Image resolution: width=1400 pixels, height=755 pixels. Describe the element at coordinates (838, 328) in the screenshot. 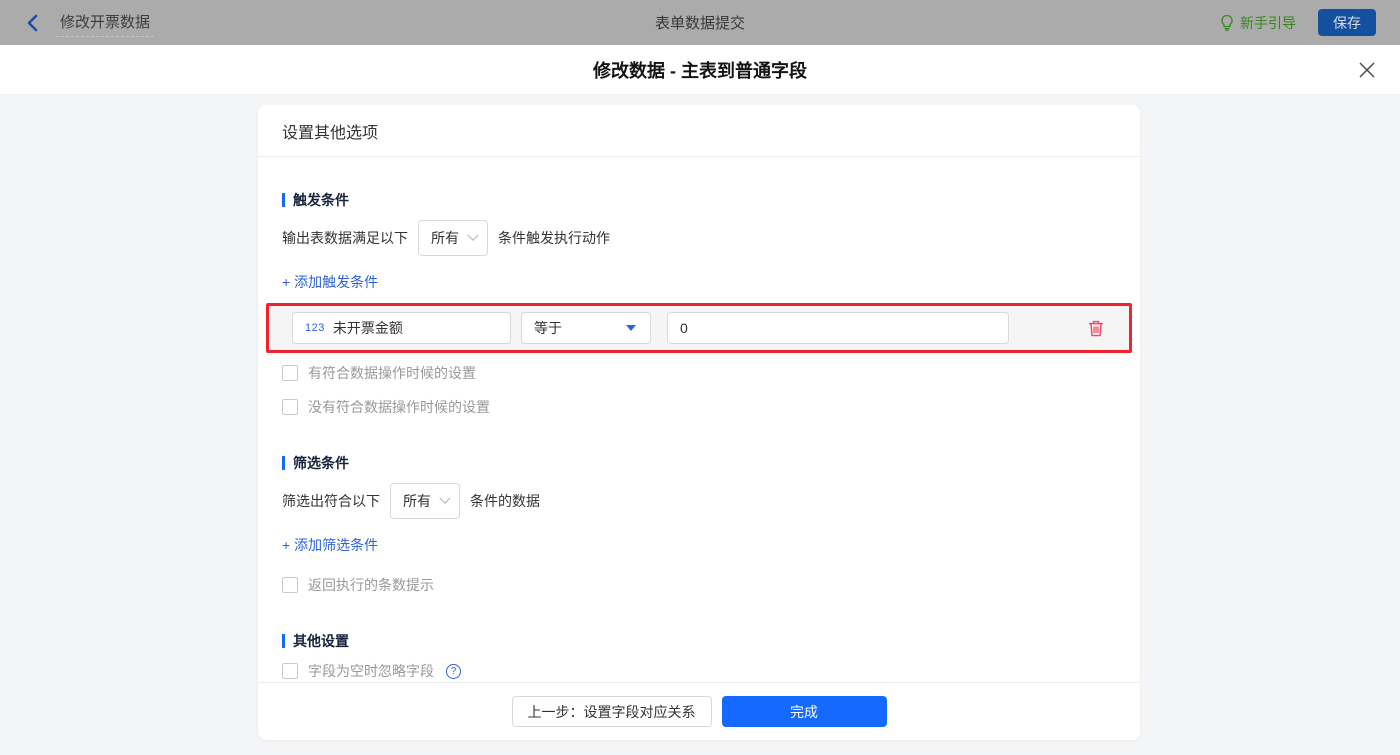

I see `condition-value-input: 0` at that location.